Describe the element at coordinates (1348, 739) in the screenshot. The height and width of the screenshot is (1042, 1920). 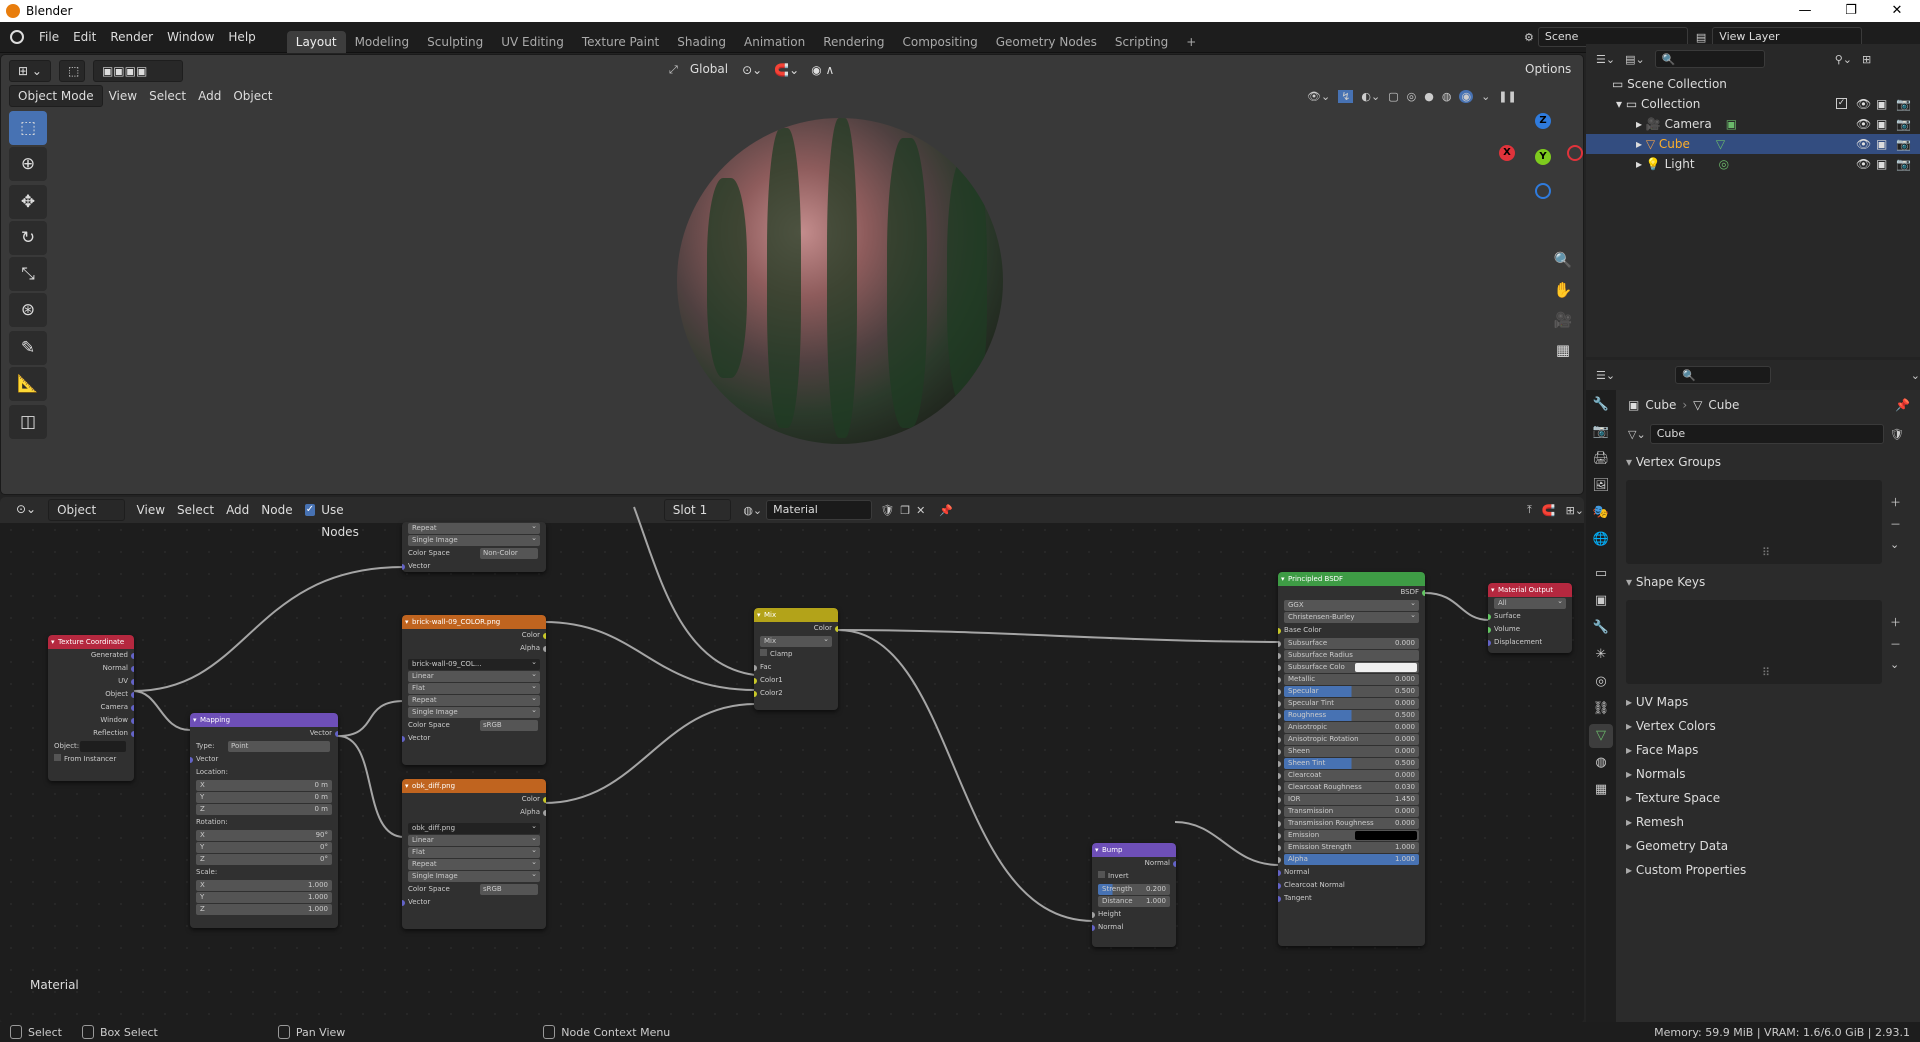
I see `bsdf-field-anisotropic-rotation: Anisotropic Rotation 0.000` at that location.